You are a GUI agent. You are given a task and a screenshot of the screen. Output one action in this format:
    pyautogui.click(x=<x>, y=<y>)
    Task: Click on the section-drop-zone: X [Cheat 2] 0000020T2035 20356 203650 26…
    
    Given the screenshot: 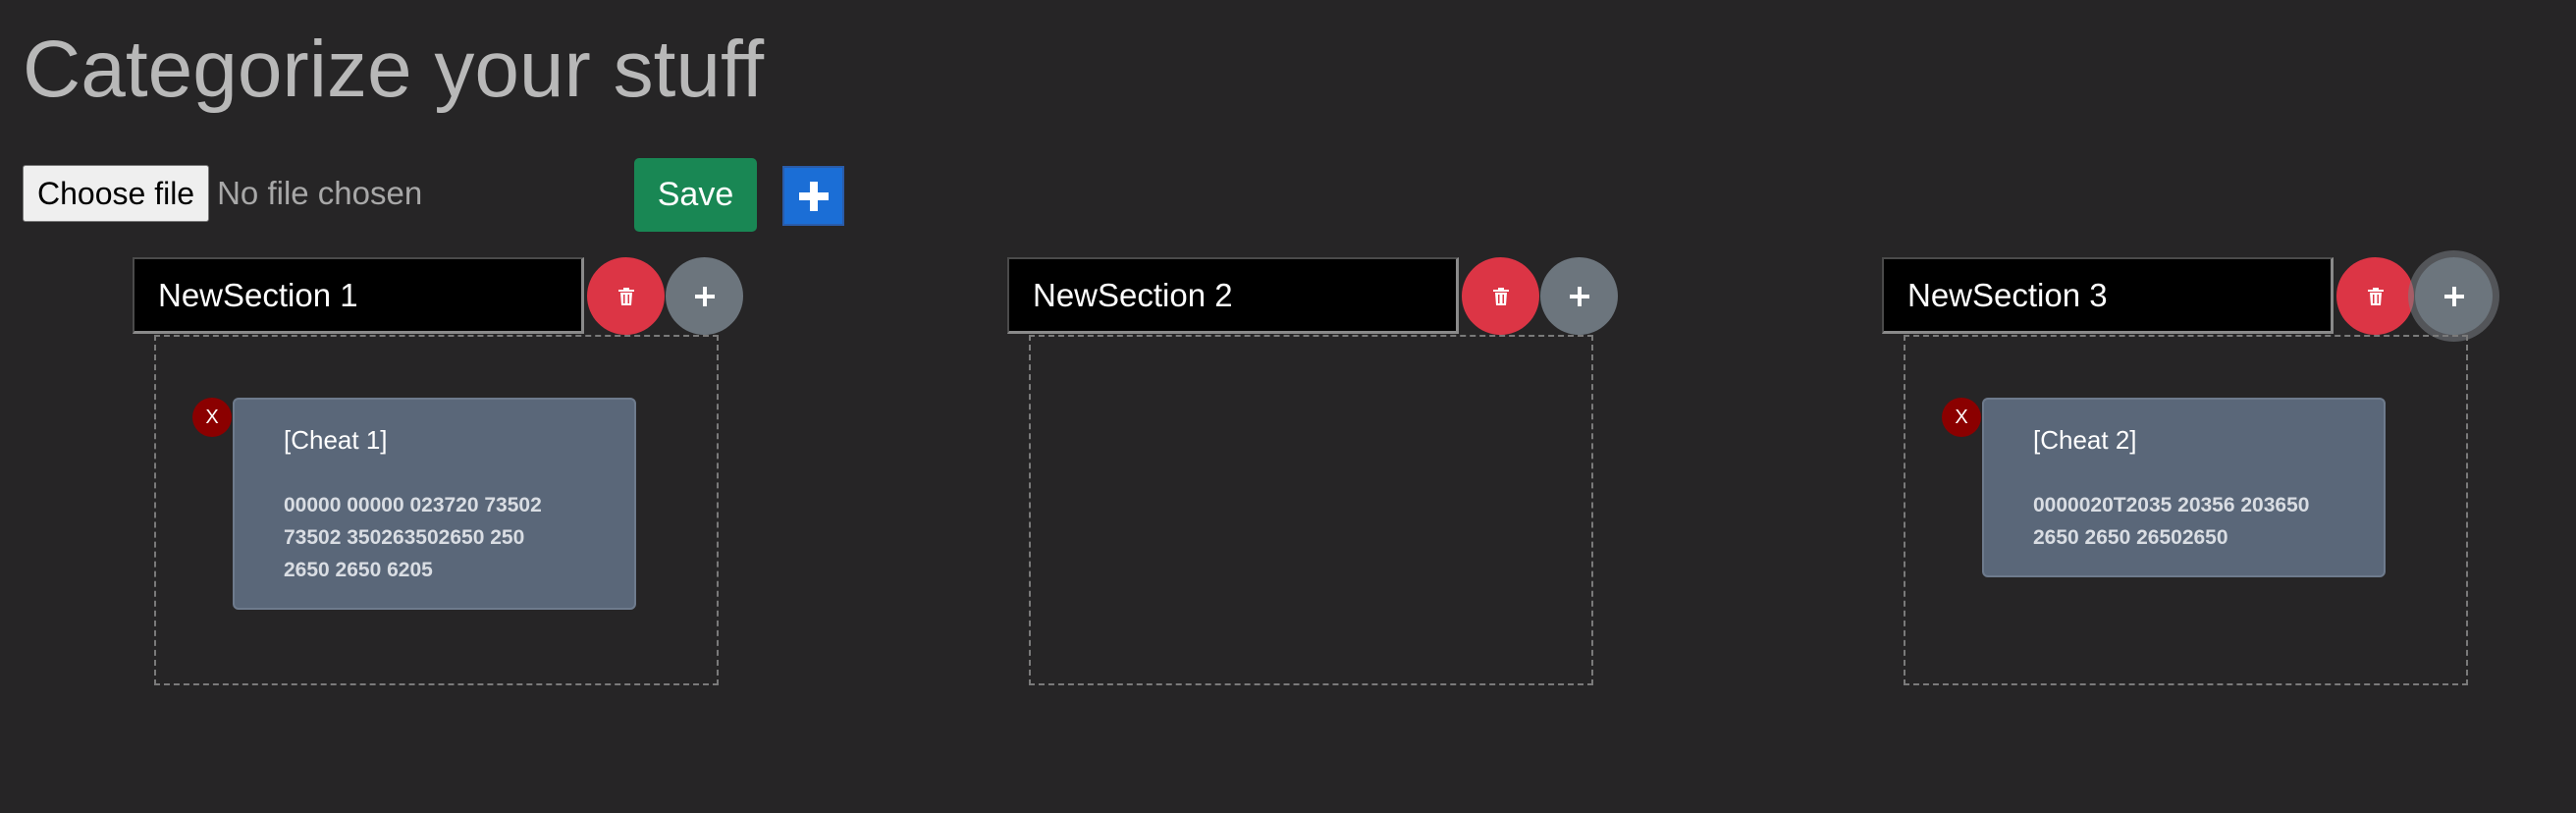 What is the action you would take?
    pyautogui.click(x=2186, y=510)
    